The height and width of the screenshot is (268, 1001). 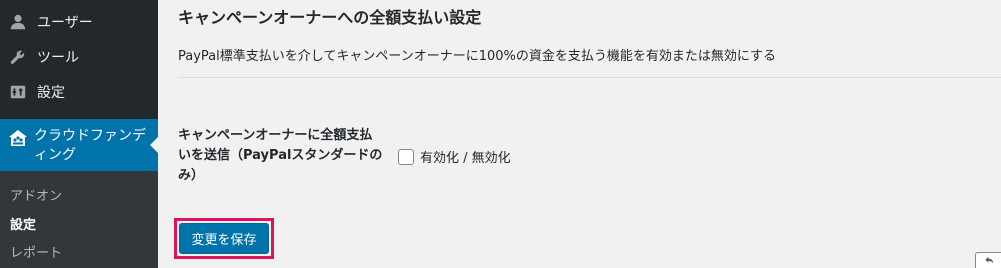 What do you see at coordinates (58, 58) in the screenshot?
I see `sidebar-item-label: ツール` at bounding box center [58, 58].